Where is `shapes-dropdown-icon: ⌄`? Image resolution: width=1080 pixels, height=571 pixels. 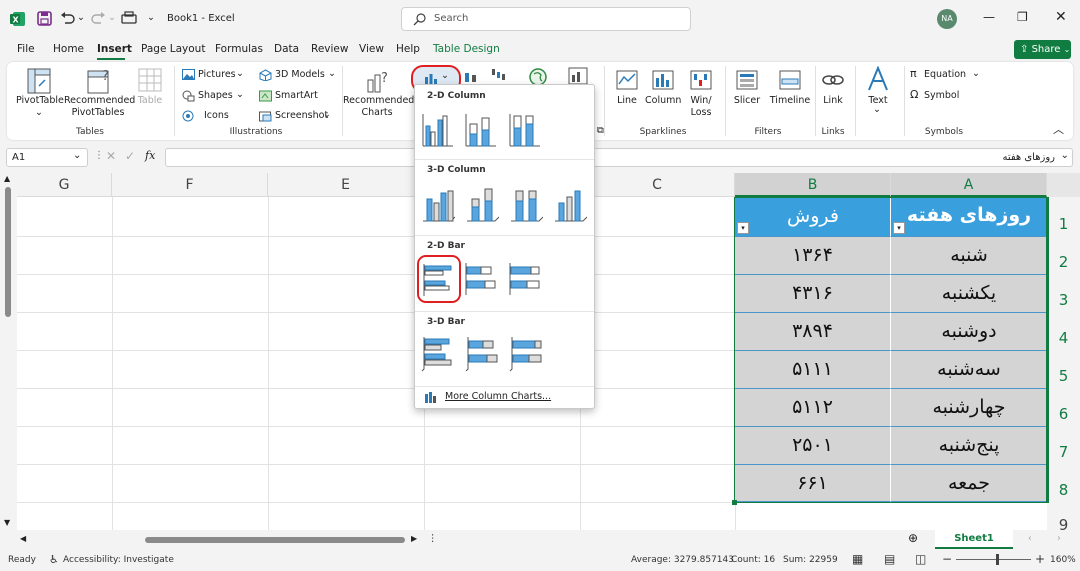 shapes-dropdown-icon: ⌄ is located at coordinates (240, 95).